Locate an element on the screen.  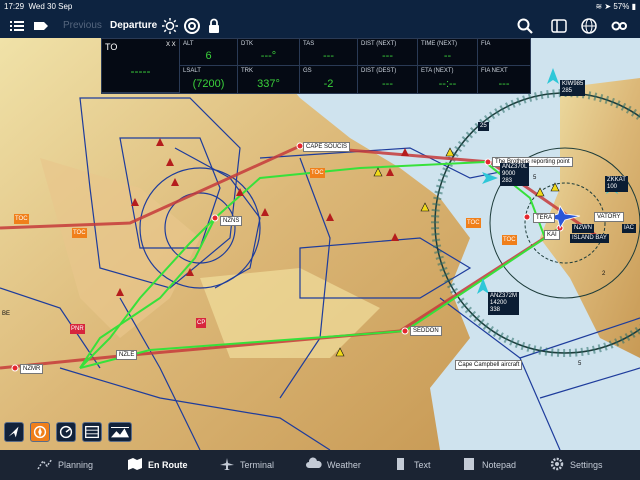
gauge-icon is located at coordinates (66, 432).